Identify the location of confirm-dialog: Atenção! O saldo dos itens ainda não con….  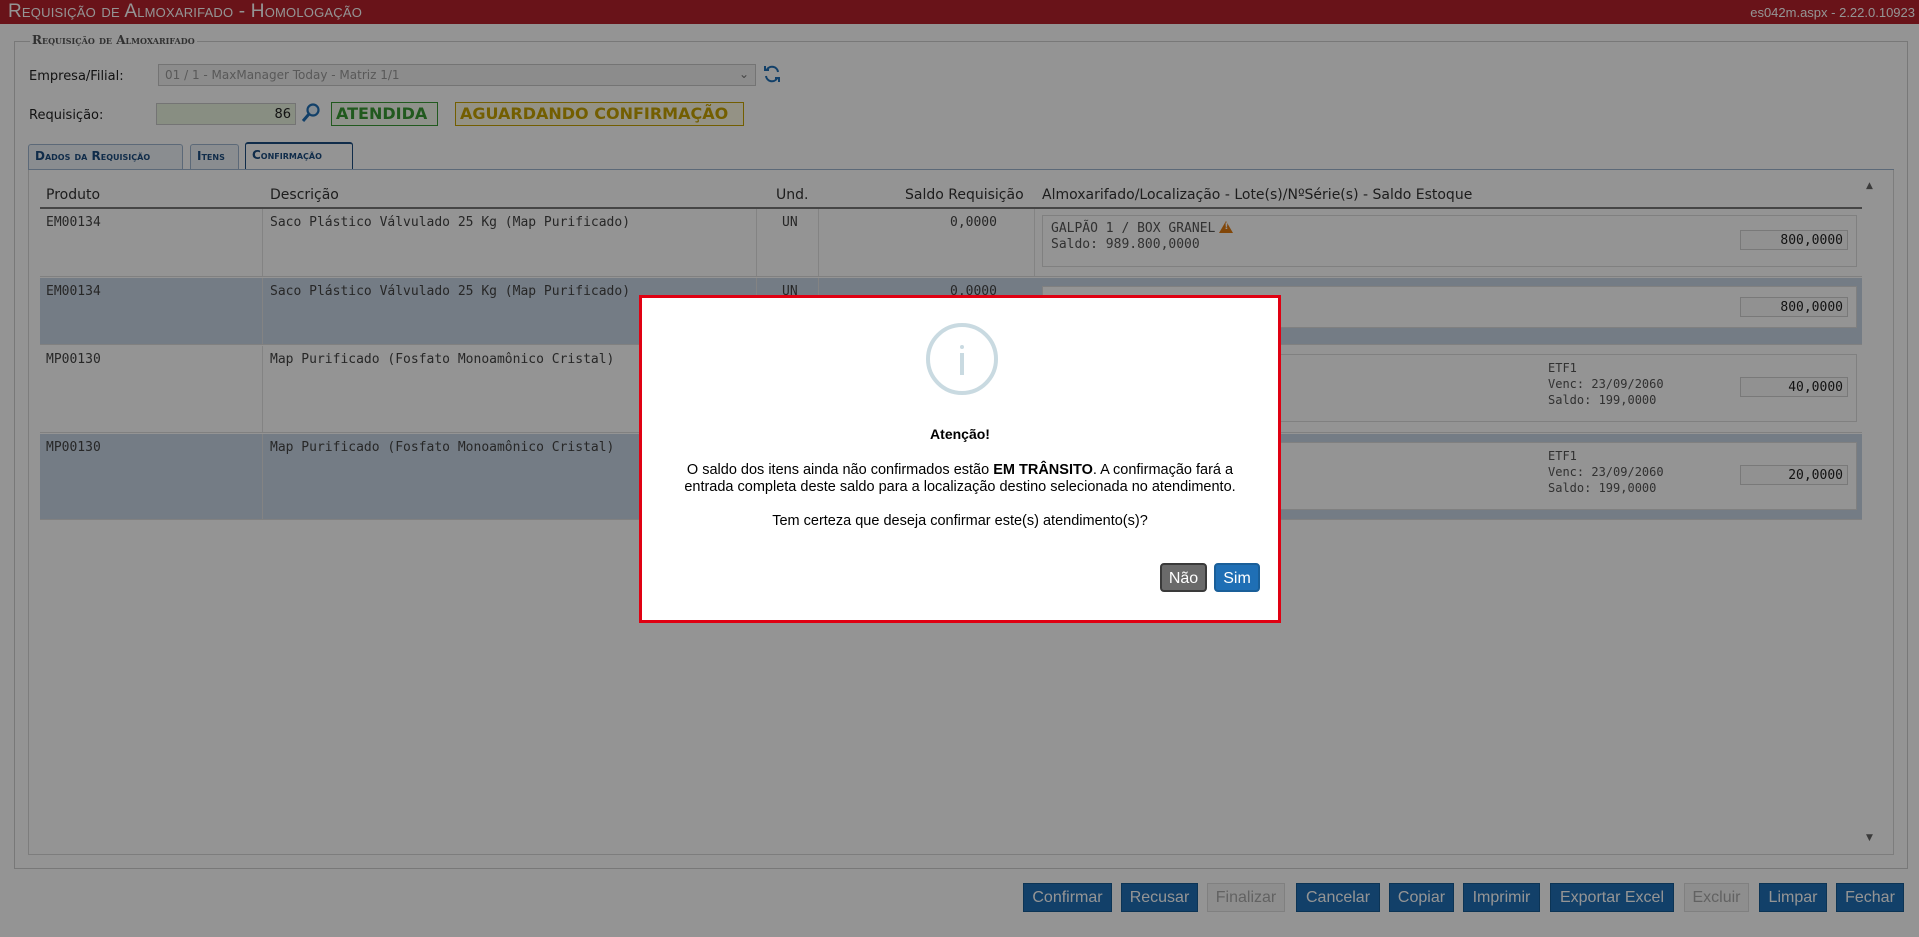
(960, 459).